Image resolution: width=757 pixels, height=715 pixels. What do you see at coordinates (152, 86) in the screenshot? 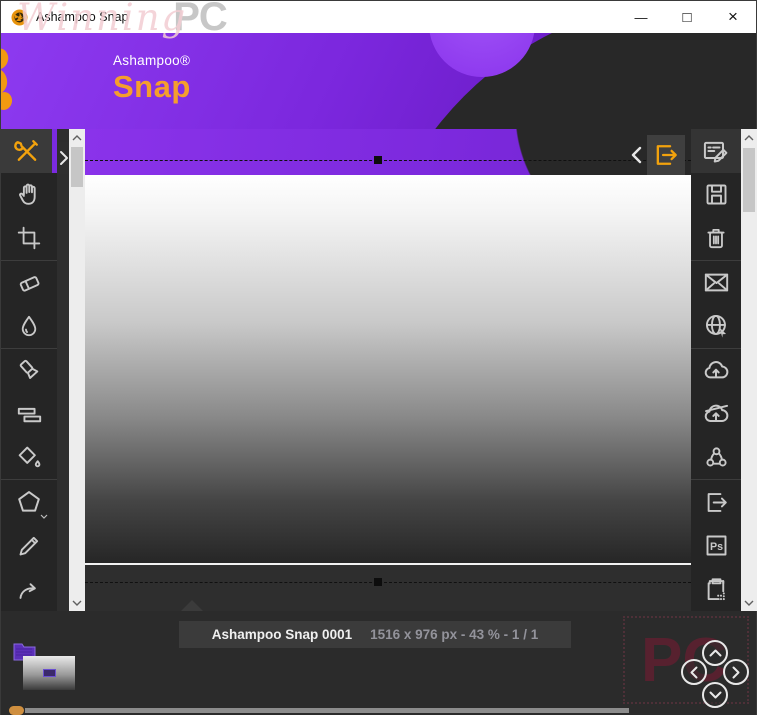
I see `brand-product: Snap` at bounding box center [152, 86].